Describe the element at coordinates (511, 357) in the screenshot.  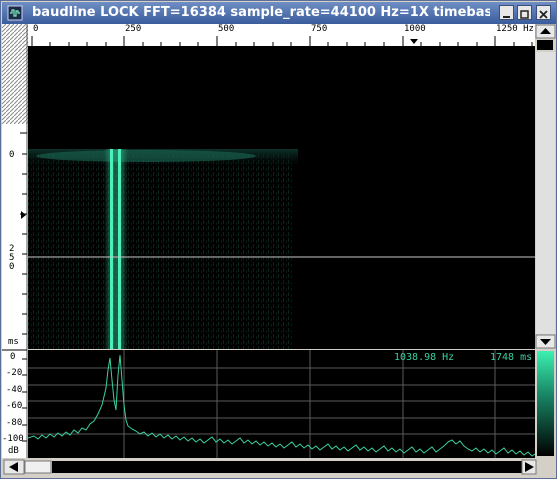
I see `time-readout: 1748 ms` at that location.